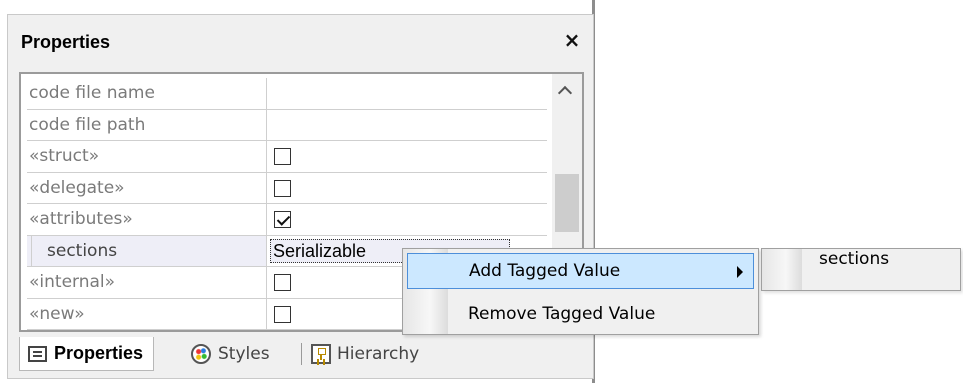 The height and width of the screenshot is (383, 963). I want to click on attributes-checkbox, so click(282, 219).